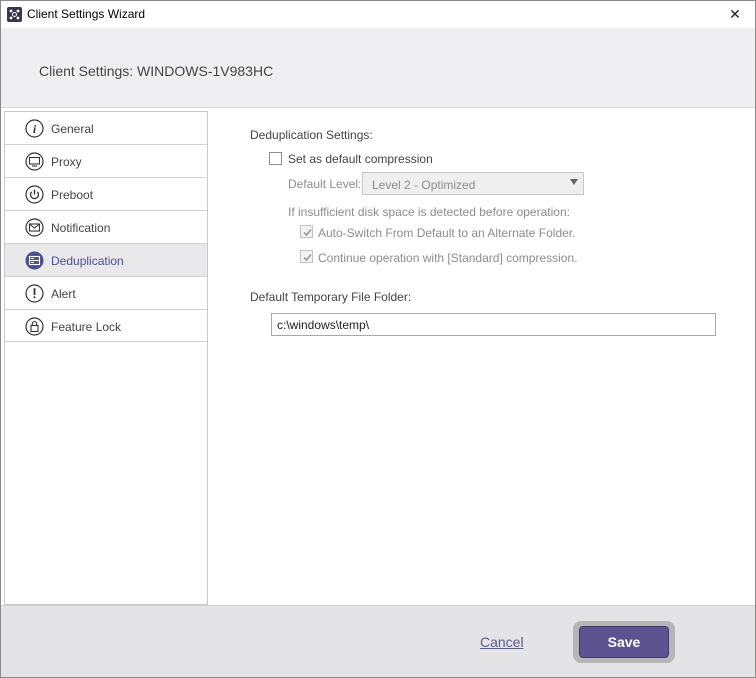  What do you see at coordinates (378, 68) in the screenshot?
I see `wizard-header: Client Settings: WINDOWS-1V983HC` at bounding box center [378, 68].